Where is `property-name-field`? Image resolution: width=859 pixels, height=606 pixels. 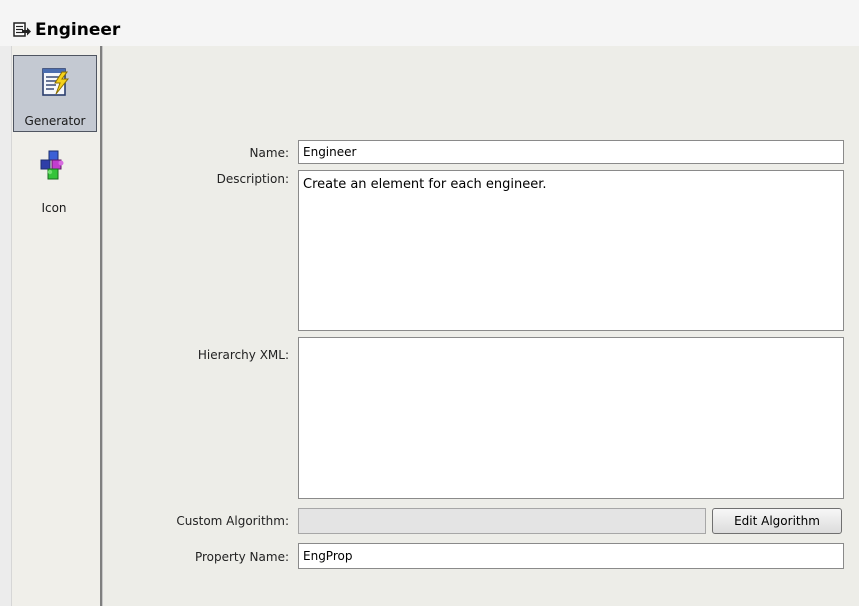 property-name-field is located at coordinates (571, 556).